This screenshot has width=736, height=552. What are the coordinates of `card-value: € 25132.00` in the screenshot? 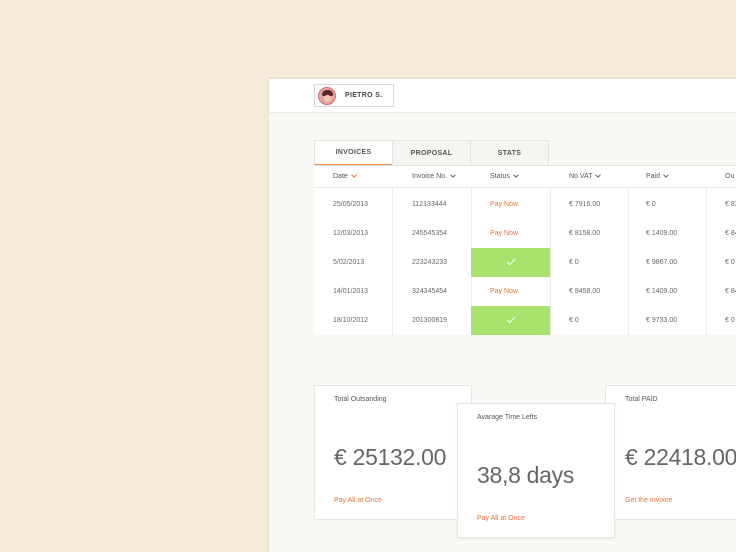 It's located at (390, 457).